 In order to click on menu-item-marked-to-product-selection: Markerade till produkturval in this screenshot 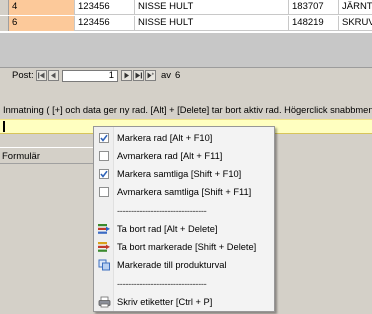, I will do `click(184, 265)`.